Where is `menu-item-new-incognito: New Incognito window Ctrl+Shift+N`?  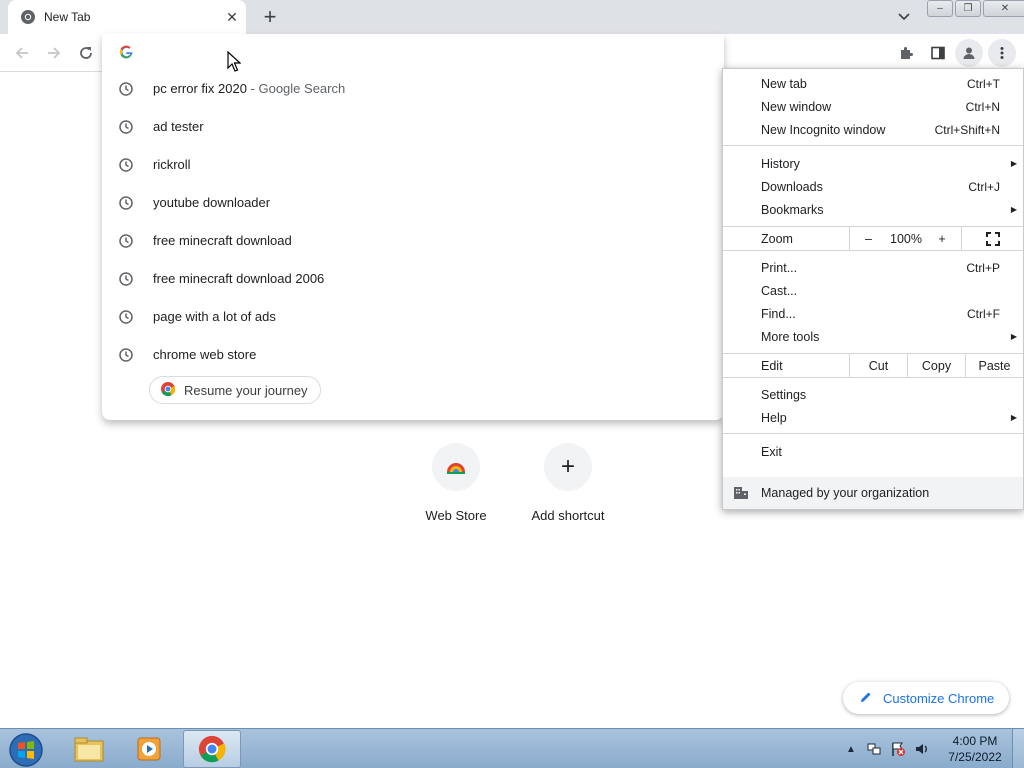 menu-item-new-incognito: New Incognito window Ctrl+Shift+N is located at coordinates (873, 129).